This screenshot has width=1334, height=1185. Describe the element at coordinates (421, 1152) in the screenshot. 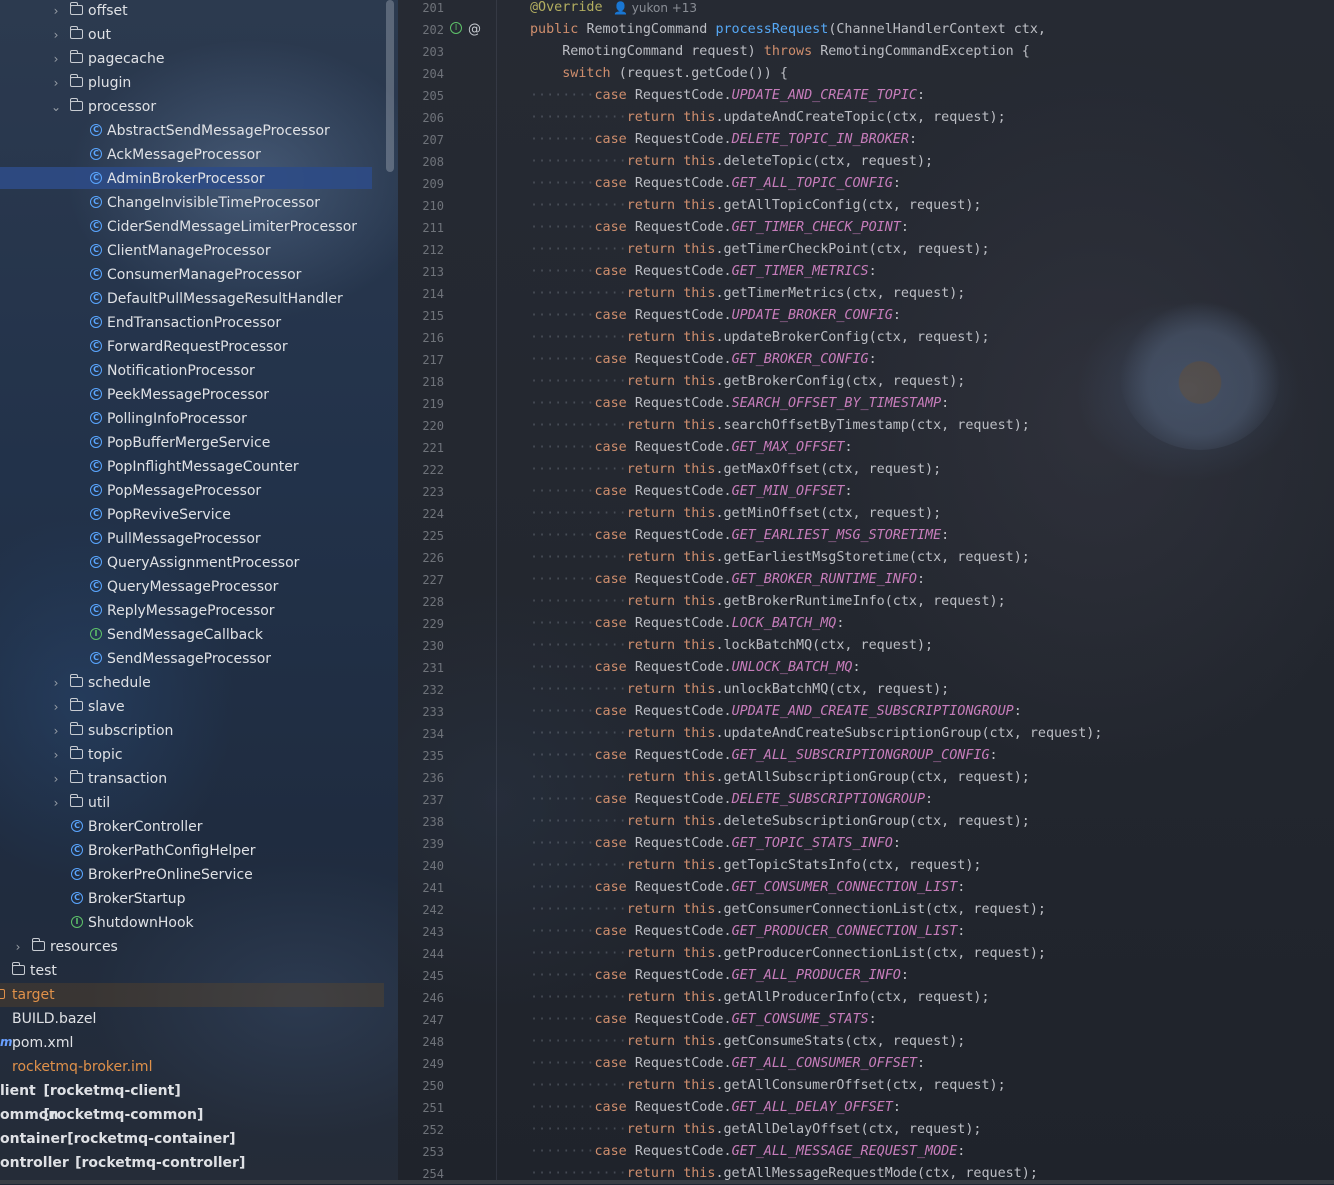

I see `line-number: 253` at that location.